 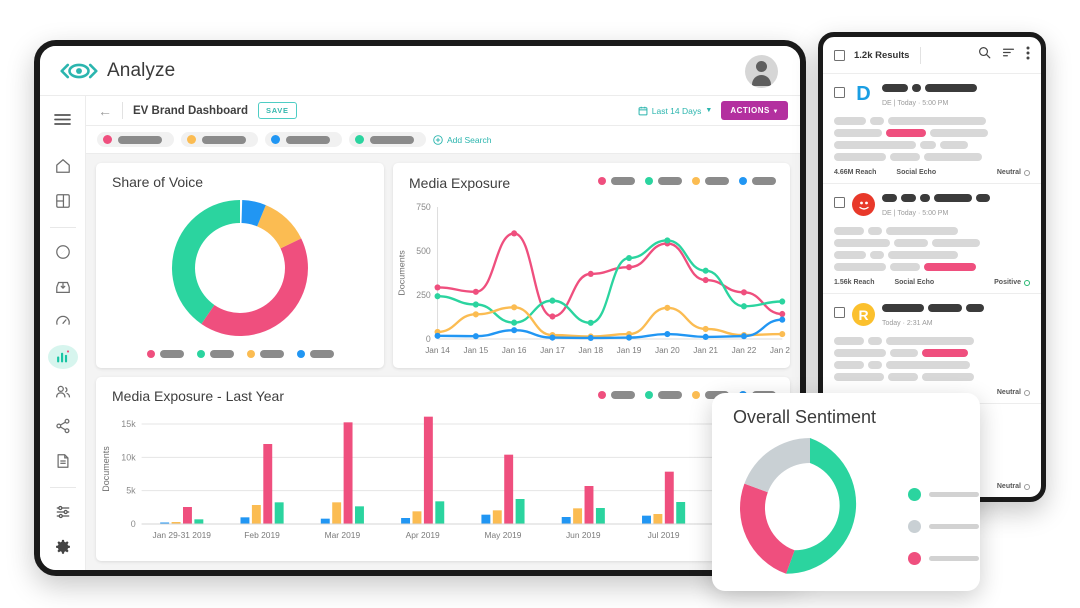 What do you see at coordinates (428, 339) in the screenshot?
I see `svg-text: 0` at bounding box center [428, 339].